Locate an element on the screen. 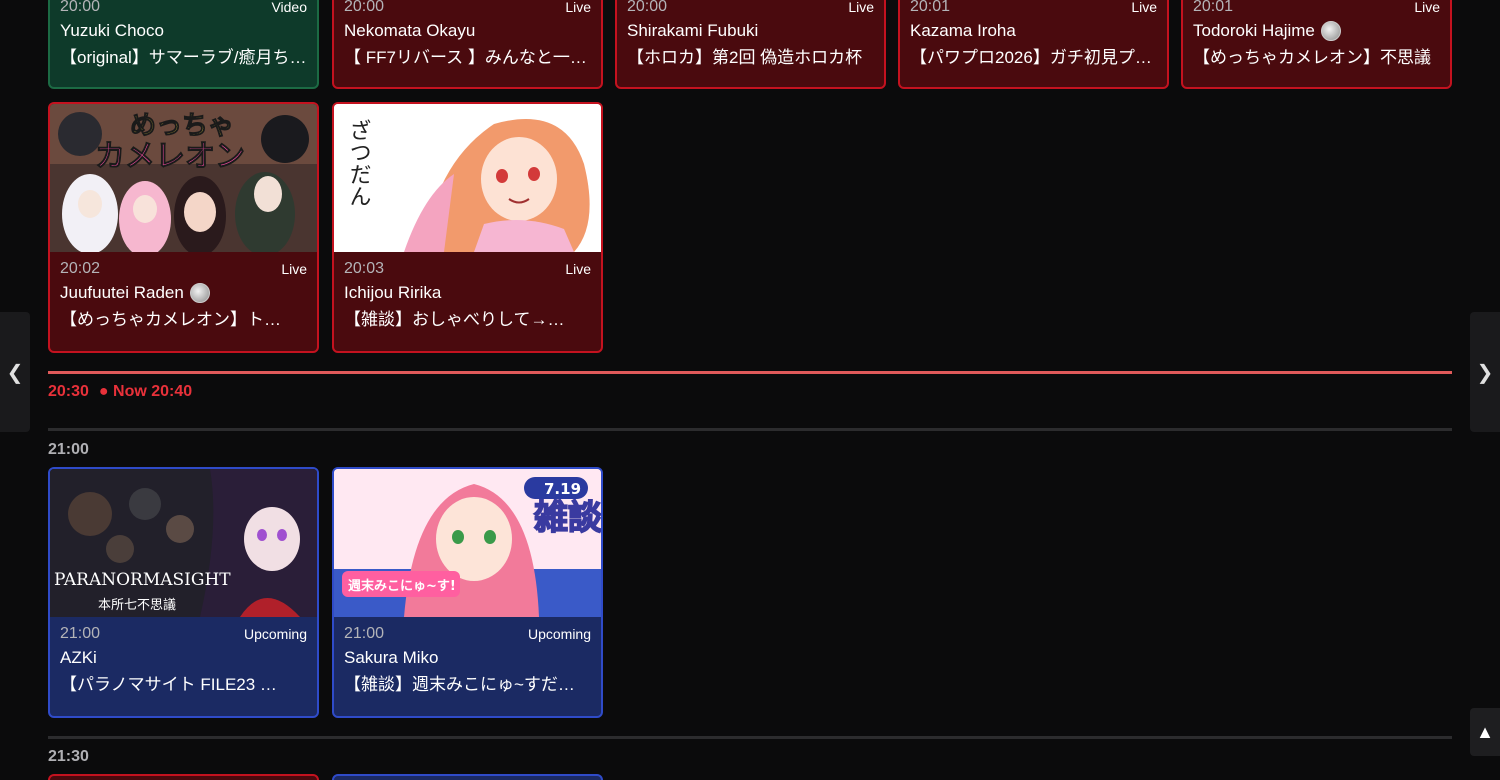  now-marker: 20:30 ● Now 20:40 is located at coordinates (120, 392).